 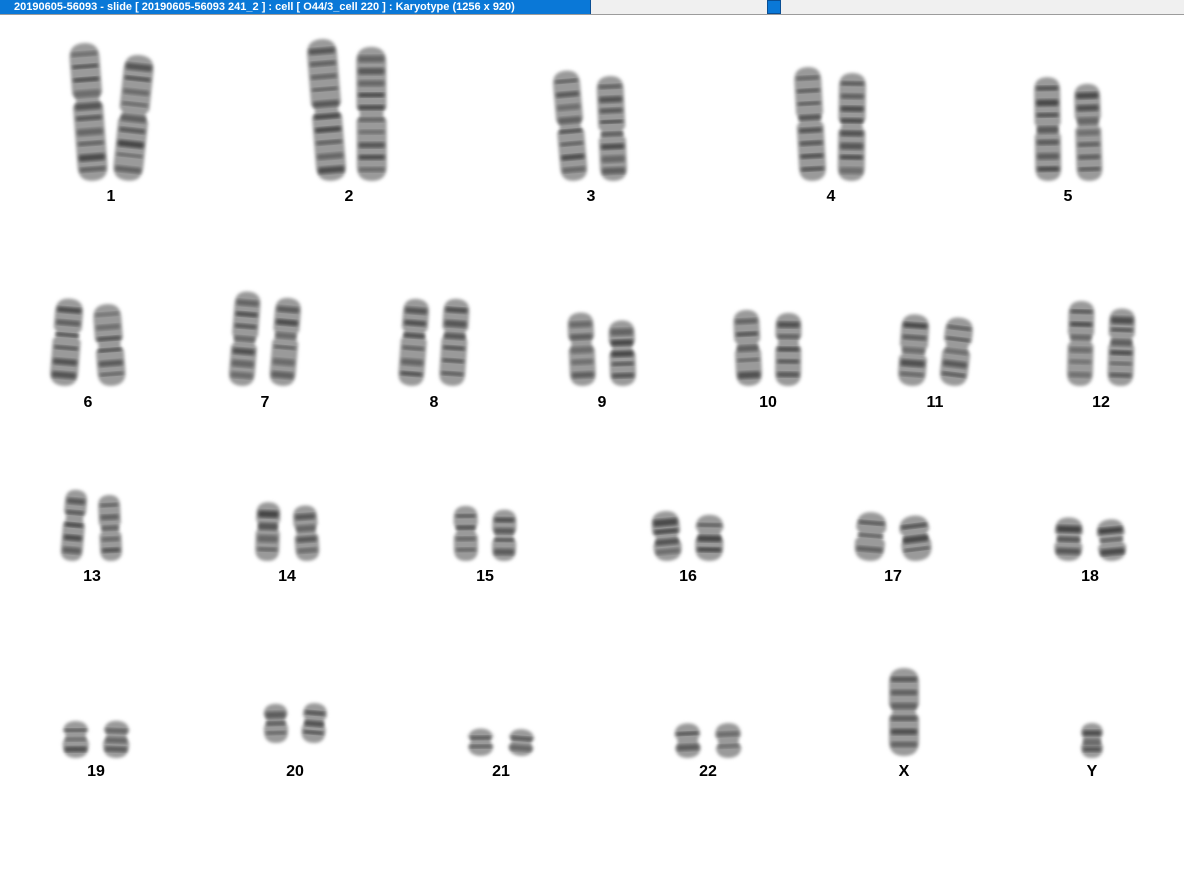 I want to click on scroll-thumb, so click(x=774, y=7).